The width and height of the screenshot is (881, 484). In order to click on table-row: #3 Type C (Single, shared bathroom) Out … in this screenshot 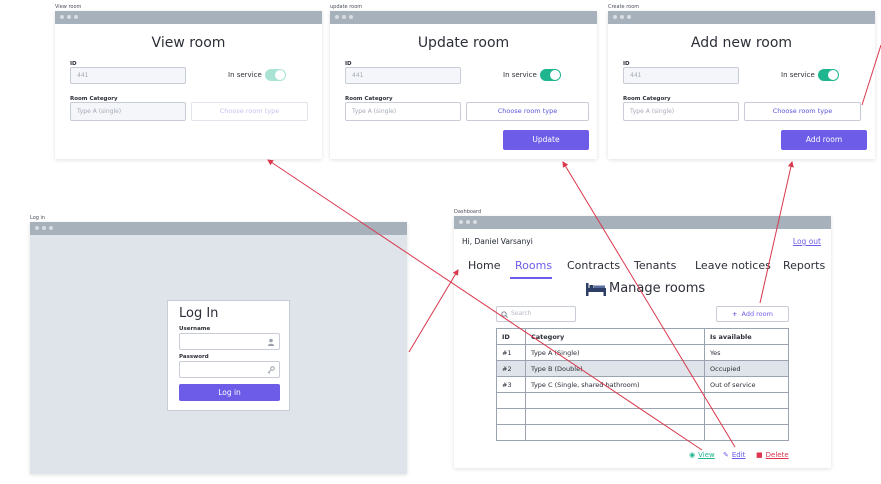, I will do `click(642, 384)`.